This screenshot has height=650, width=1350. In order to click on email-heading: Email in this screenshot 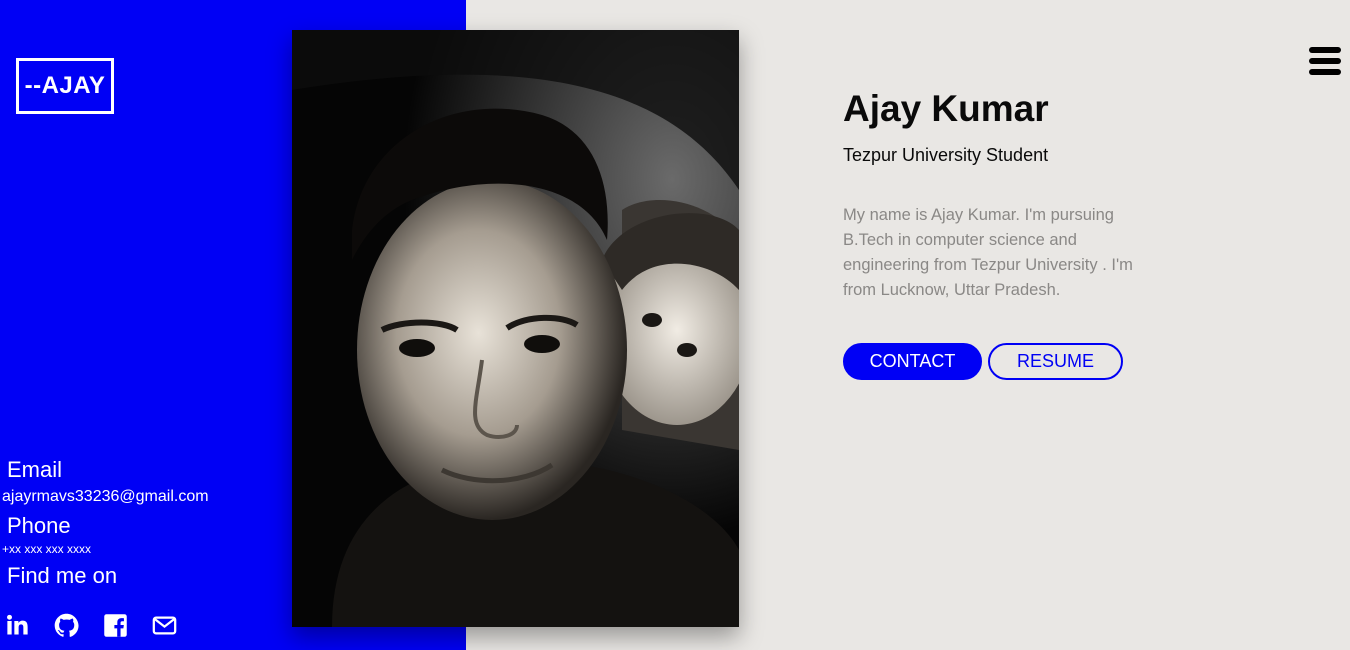, I will do `click(35, 469)`.